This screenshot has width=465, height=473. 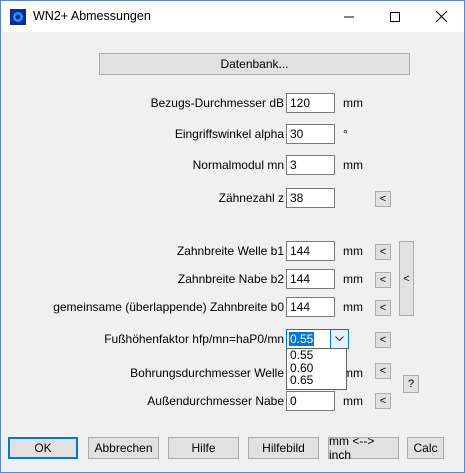 I want to click on common-width-label: gemeinsame (überlappende) Zahnbreite b0, so click(x=168, y=307).